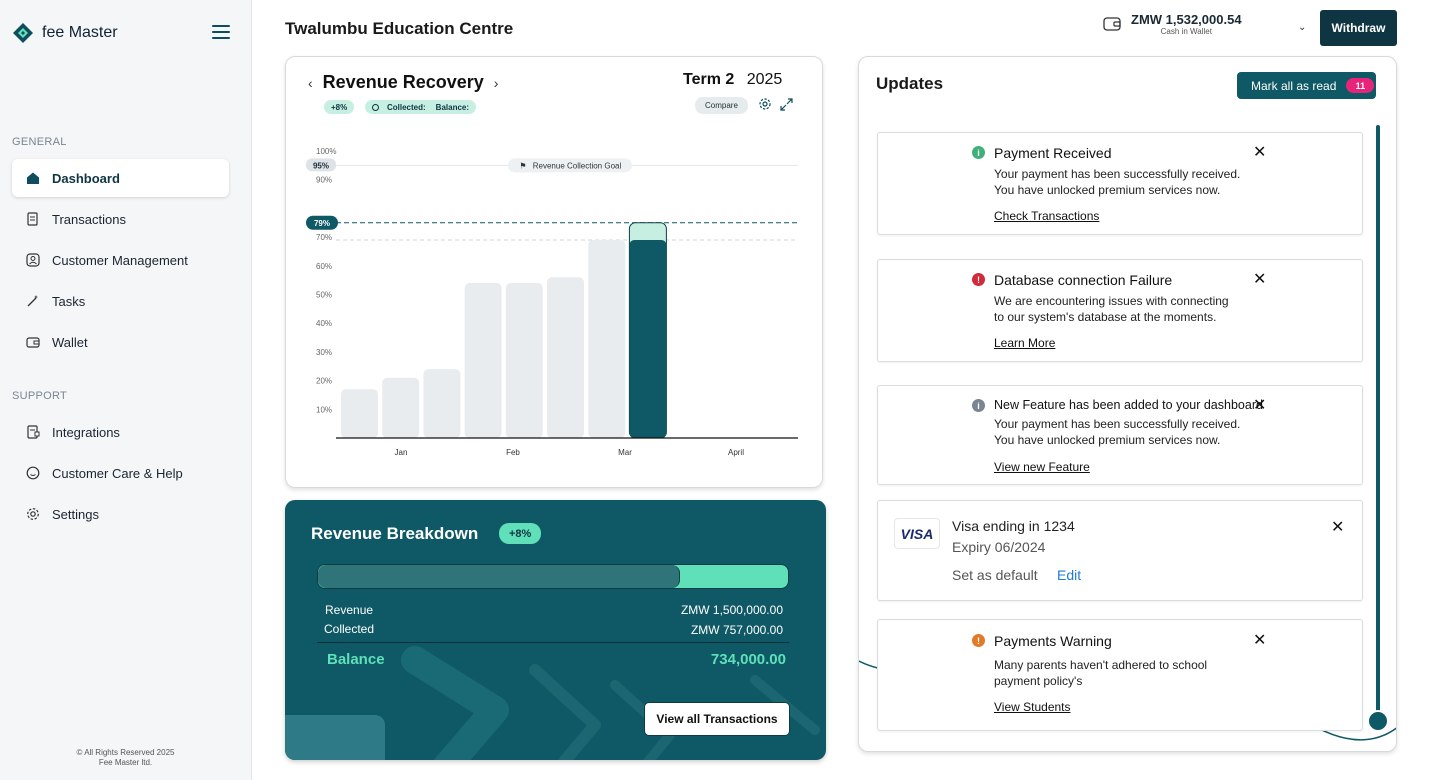  Describe the element at coordinates (349, 629) in the screenshot. I see `collected-label: Collected` at that location.